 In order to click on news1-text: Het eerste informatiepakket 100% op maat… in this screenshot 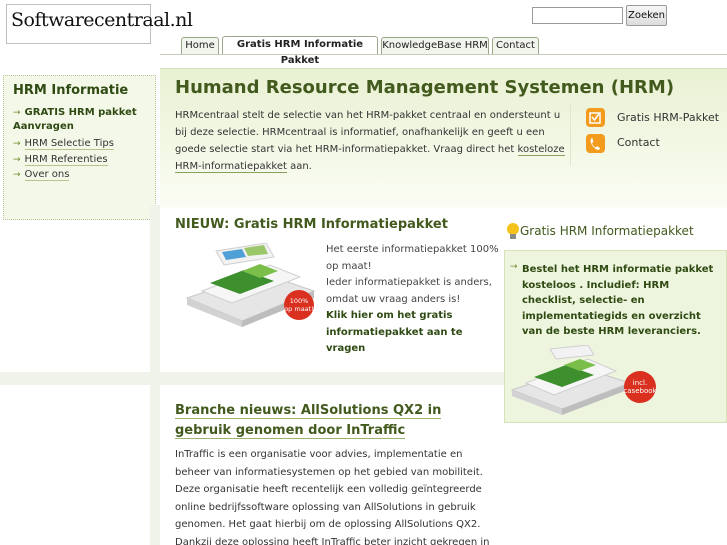, I will do `click(413, 300)`.